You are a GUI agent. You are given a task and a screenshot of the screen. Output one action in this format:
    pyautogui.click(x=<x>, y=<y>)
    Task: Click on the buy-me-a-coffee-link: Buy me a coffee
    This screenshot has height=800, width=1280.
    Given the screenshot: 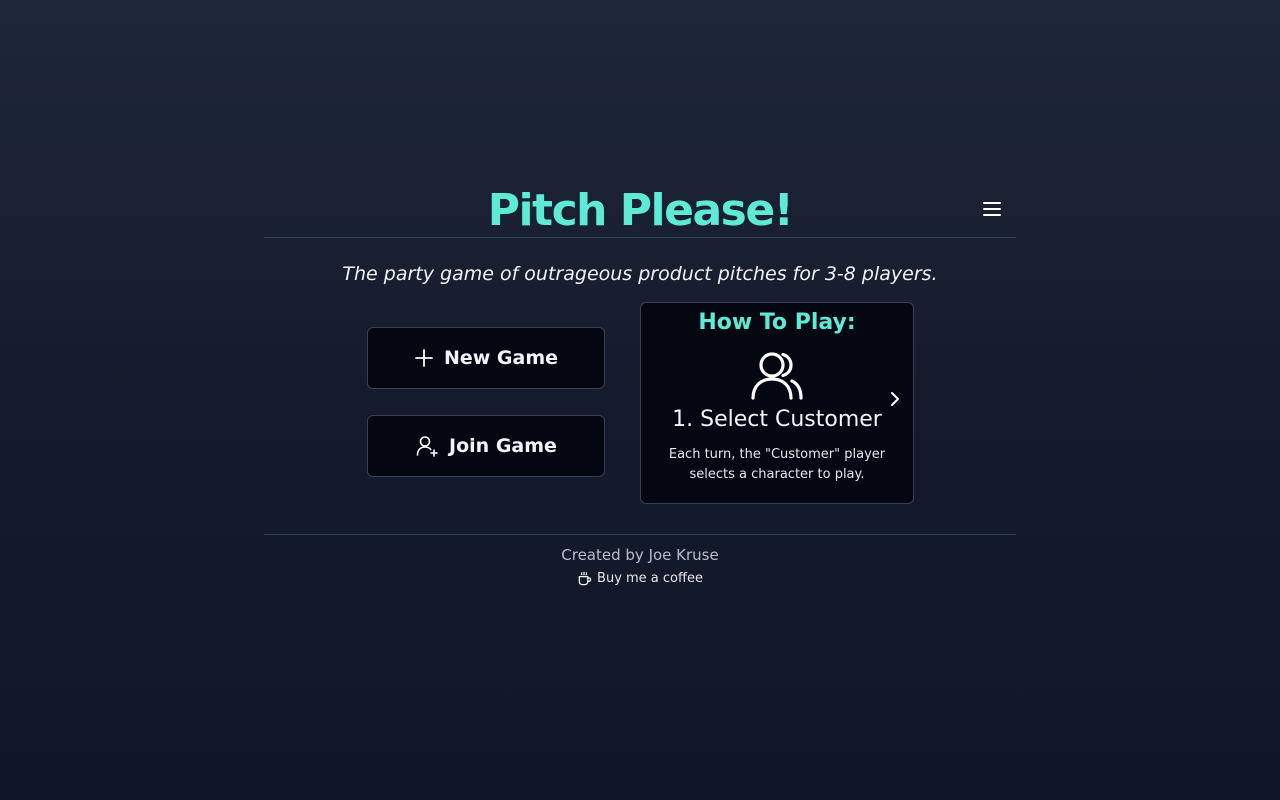 What is the action you would take?
    pyautogui.click(x=640, y=578)
    